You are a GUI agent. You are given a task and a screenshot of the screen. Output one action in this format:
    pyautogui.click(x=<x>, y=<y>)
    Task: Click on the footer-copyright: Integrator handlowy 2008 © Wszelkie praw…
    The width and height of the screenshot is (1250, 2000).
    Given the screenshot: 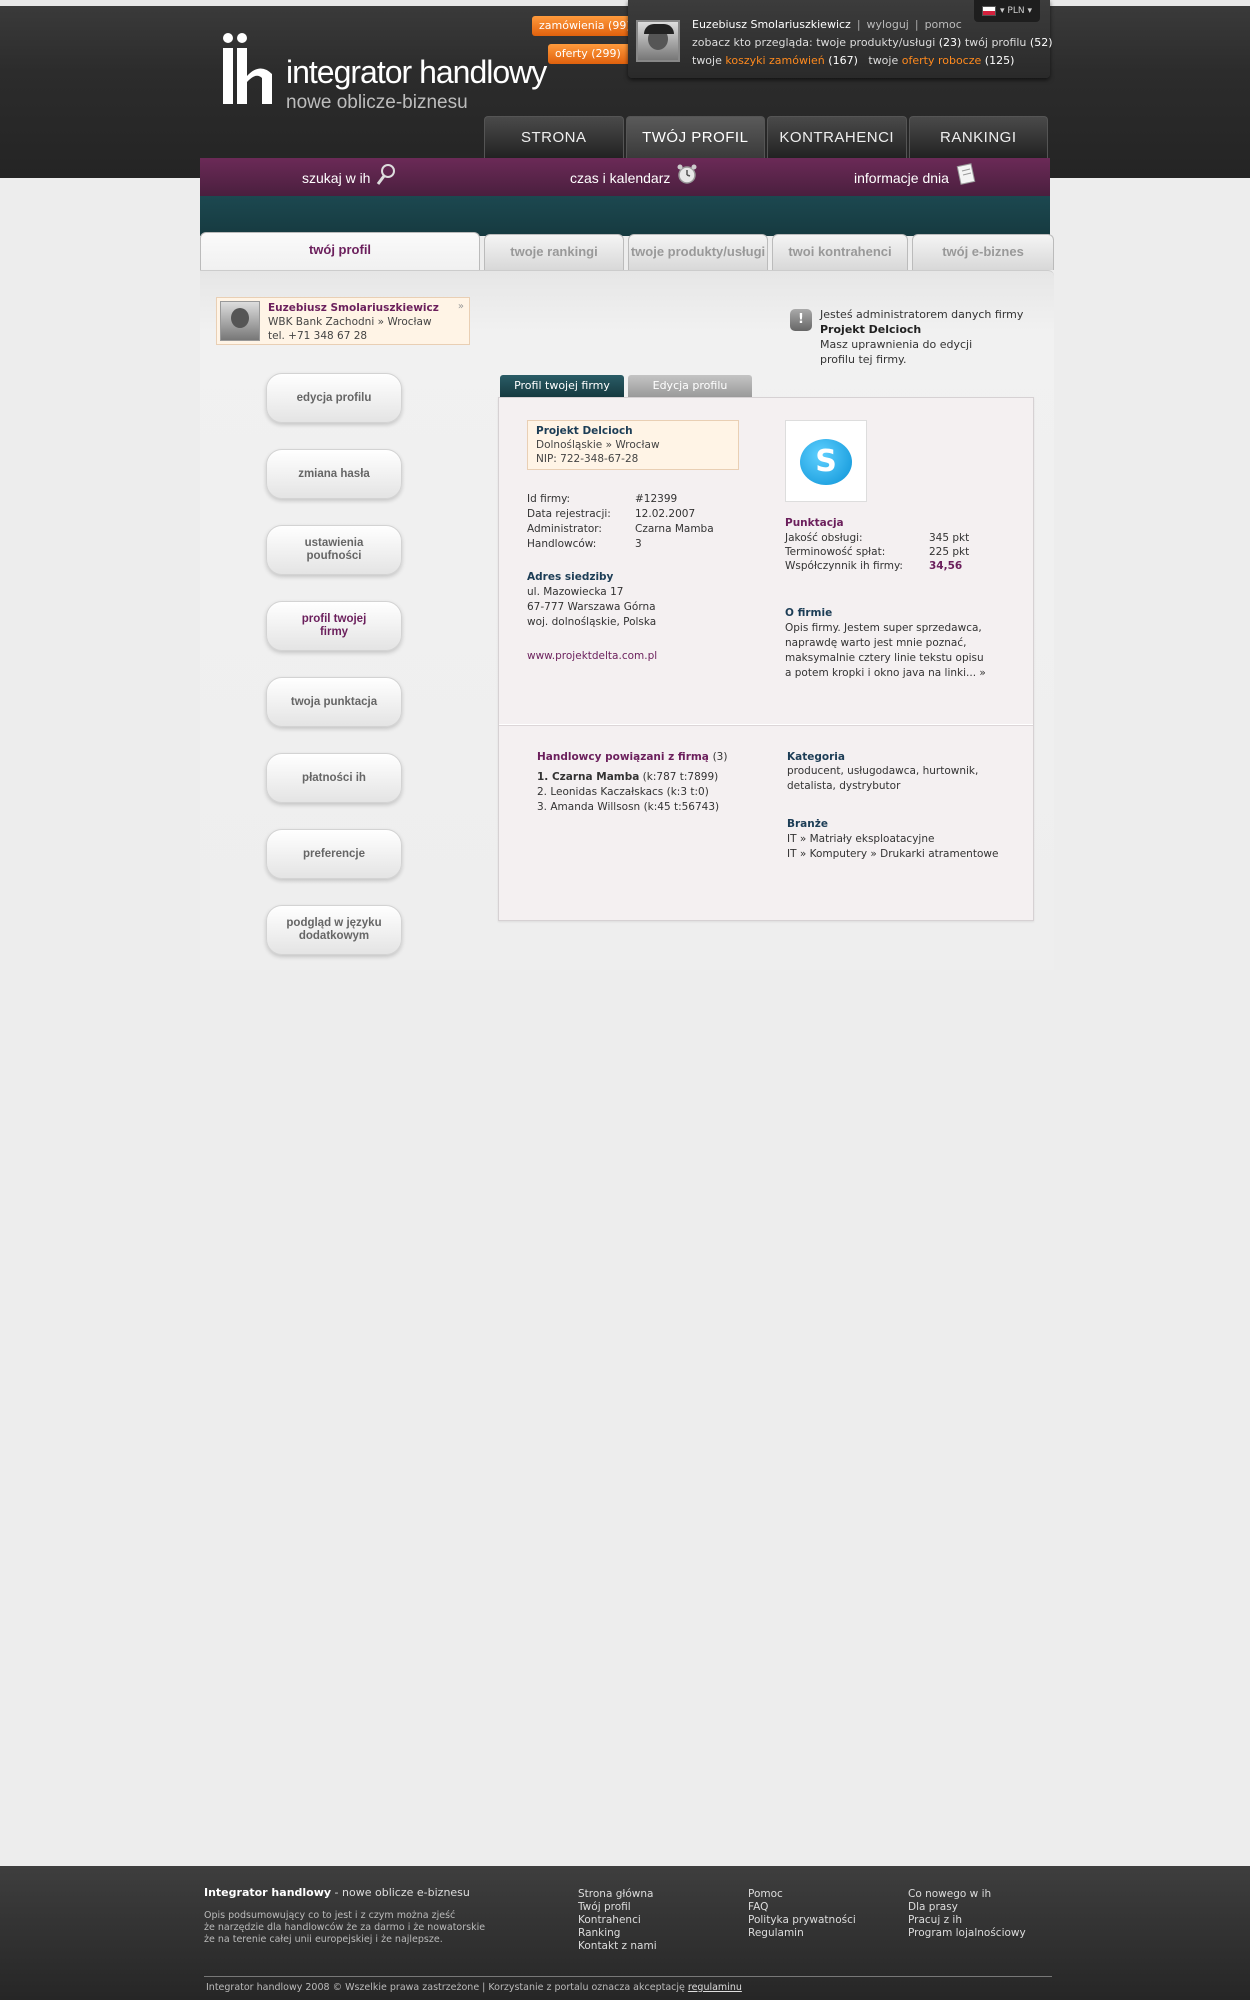 What is the action you would take?
    pyautogui.click(x=474, y=1987)
    